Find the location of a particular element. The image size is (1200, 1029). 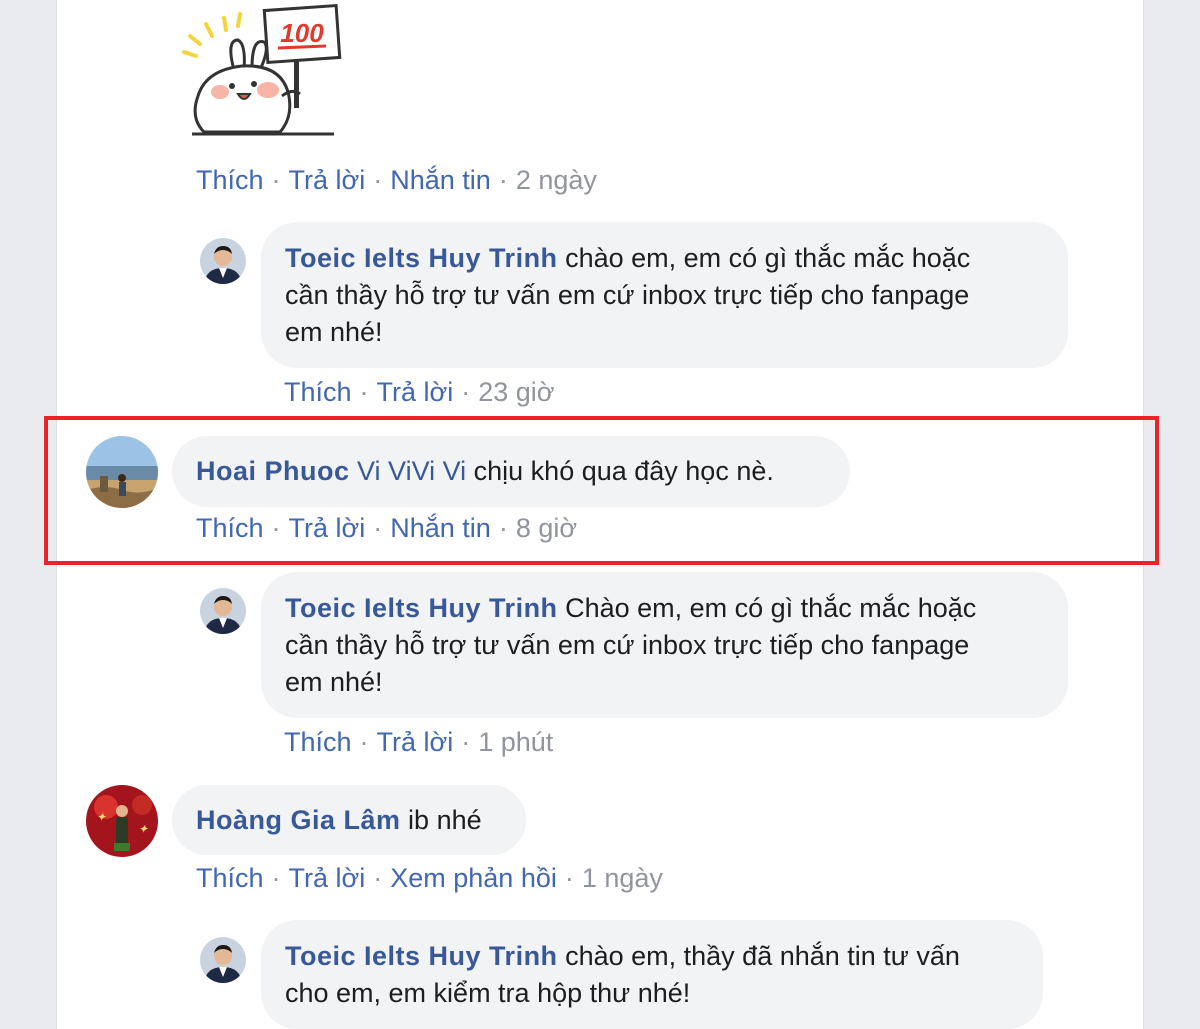

timestamp: 2 ngày is located at coordinates (556, 180).